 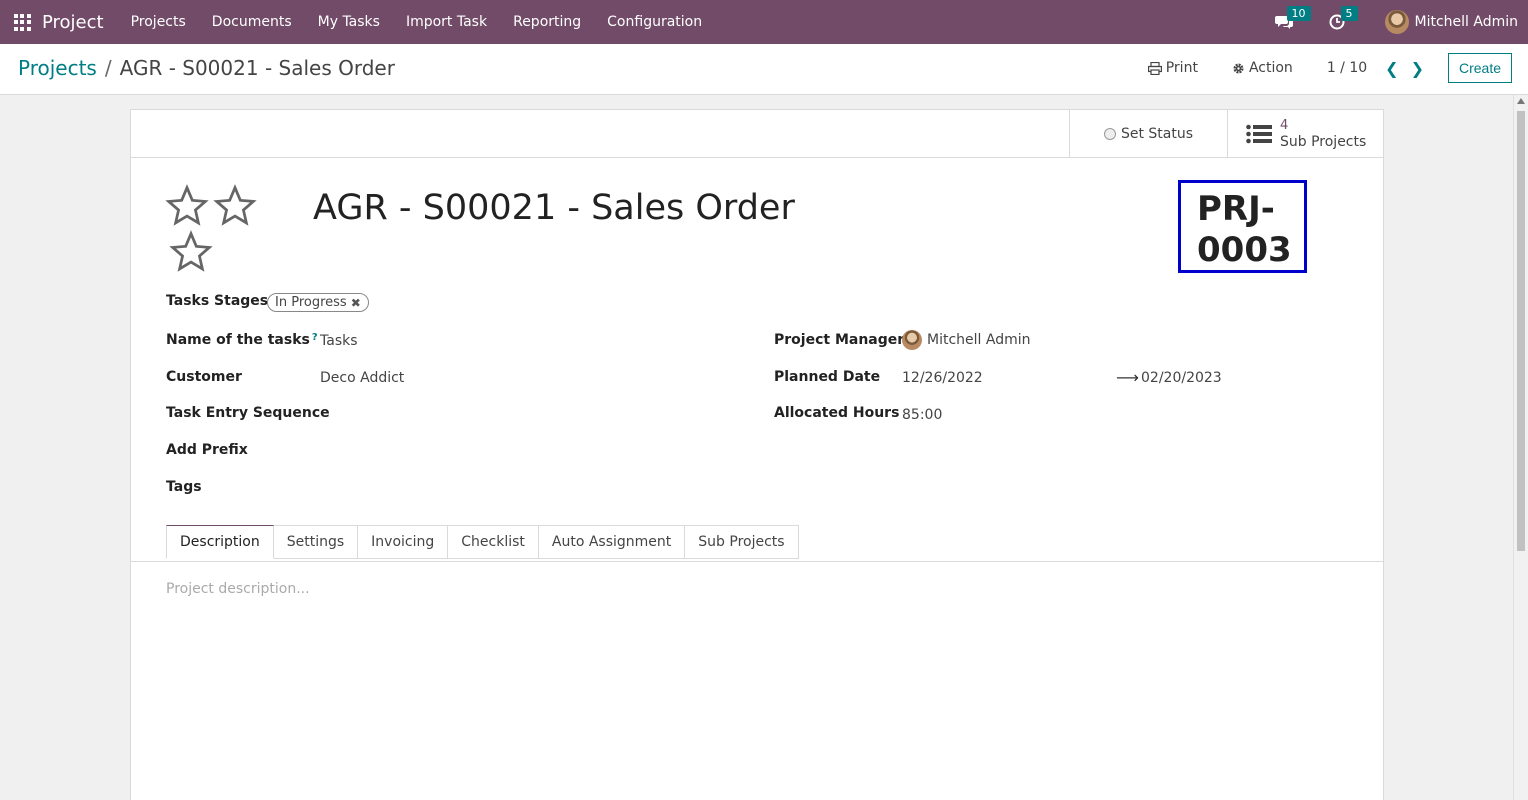 What do you see at coordinates (827, 377) in the screenshot?
I see `planned-date-label: Planned Date` at bounding box center [827, 377].